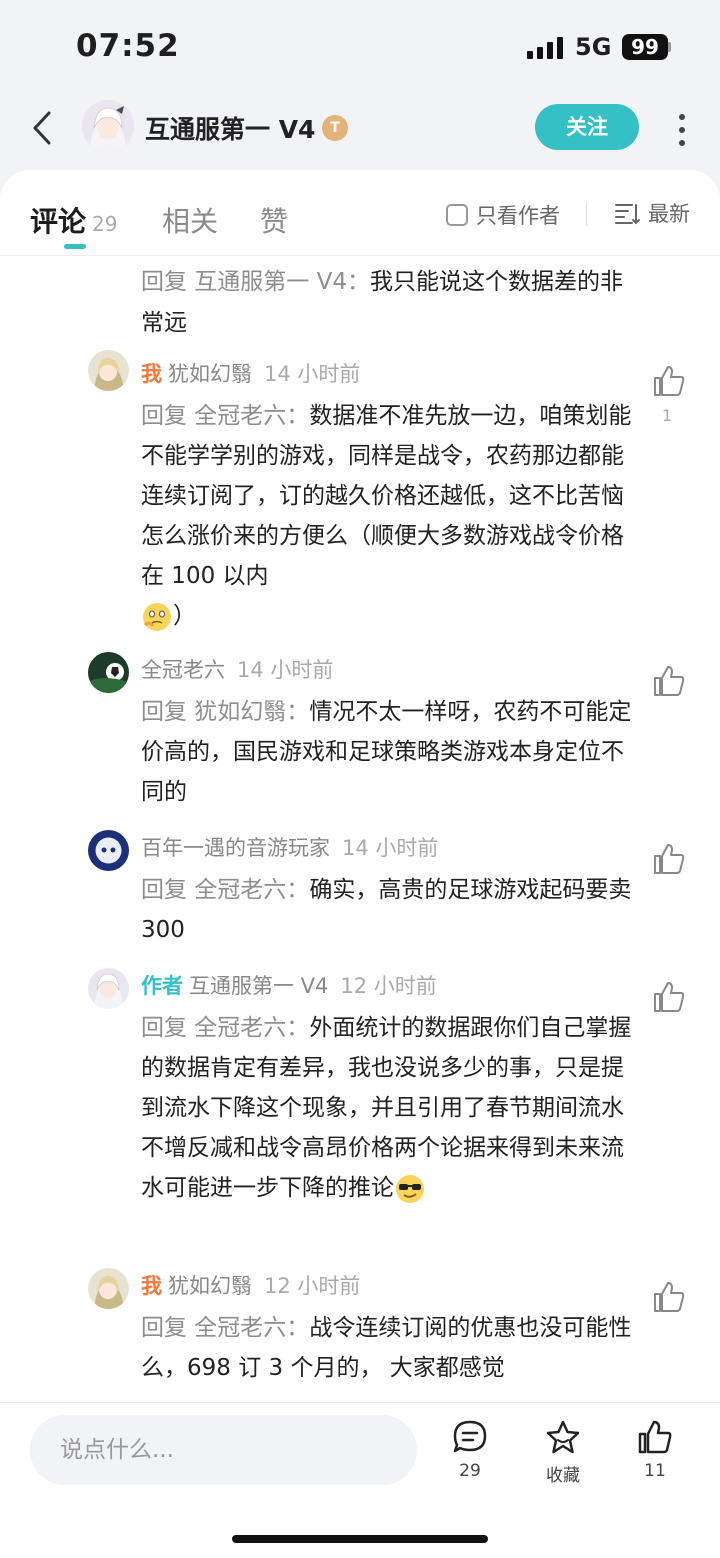 The height and width of the screenshot is (1558, 720). What do you see at coordinates (75, 246) in the screenshot?
I see `active-tab-indicator` at bounding box center [75, 246].